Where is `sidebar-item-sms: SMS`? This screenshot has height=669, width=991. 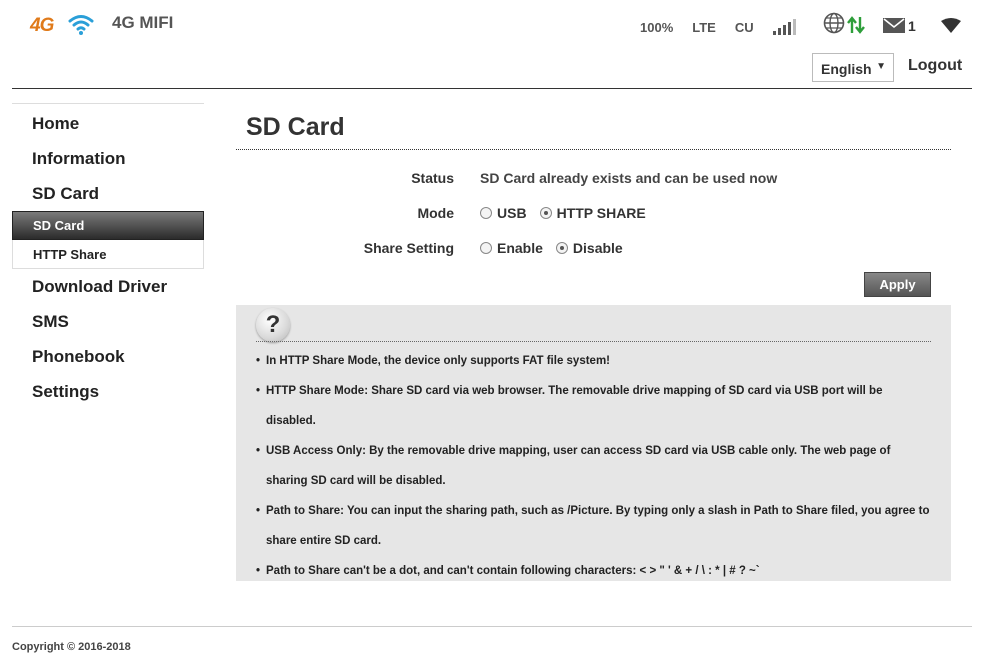 sidebar-item-sms: SMS is located at coordinates (108, 321).